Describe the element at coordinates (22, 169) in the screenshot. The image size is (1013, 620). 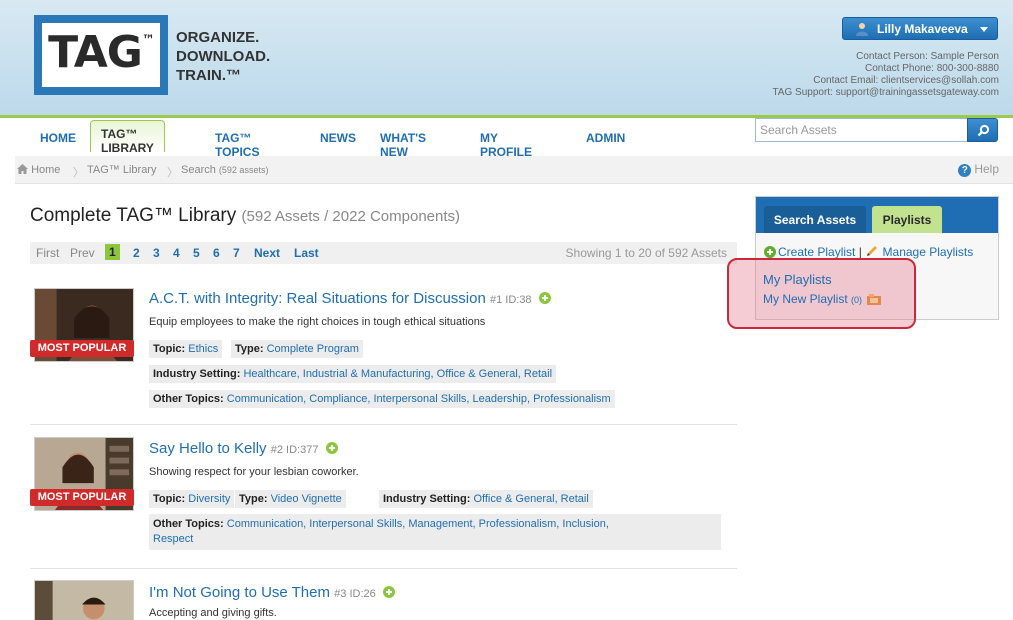
I see `home-icon` at that location.